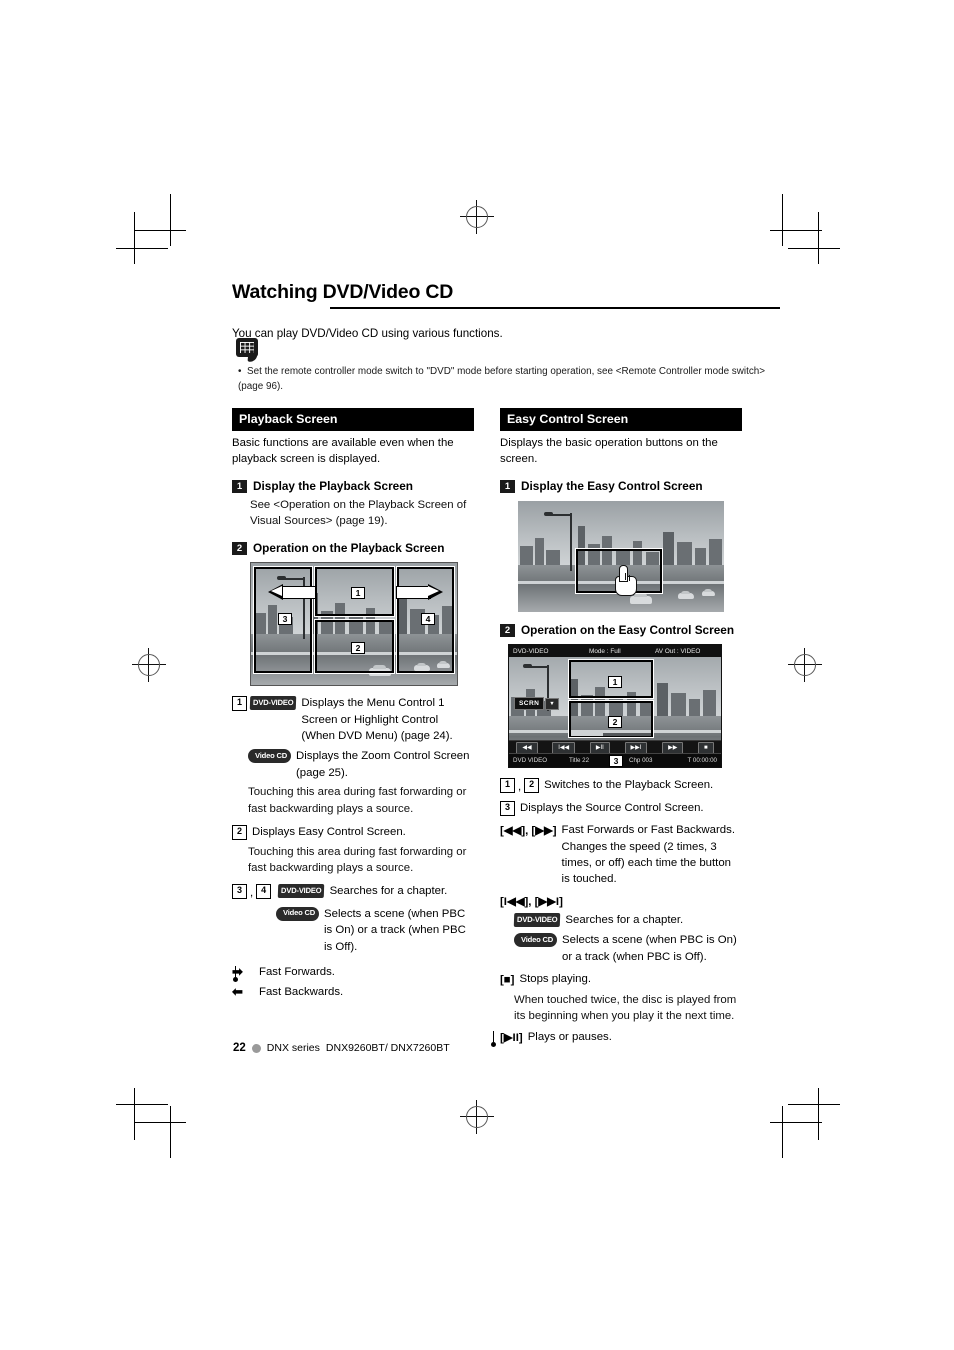 The image size is (954, 1350). I want to click on disc-badge-dvd-video-2: DVD-VIDEO, so click(301, 891).